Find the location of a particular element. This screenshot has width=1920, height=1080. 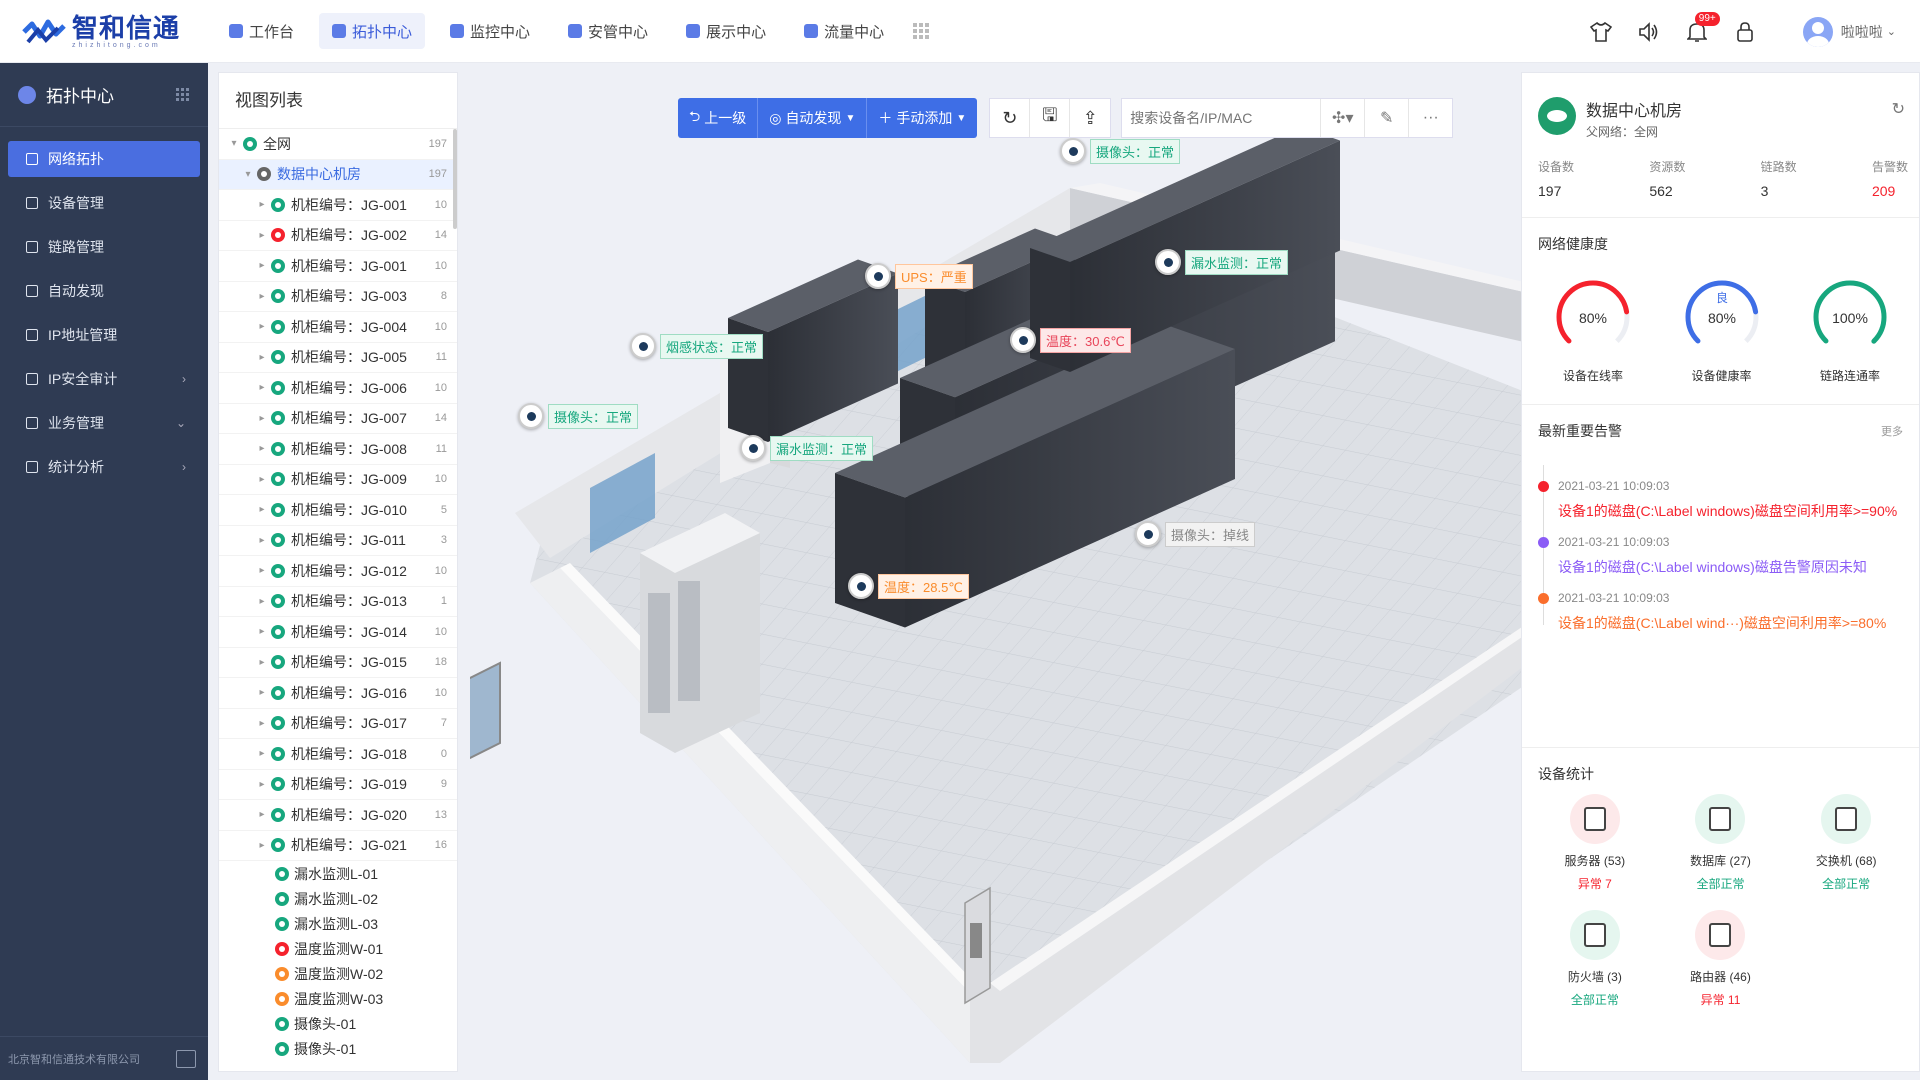

back-button: ⮌ 上一级 is located at coordinates (718, 118).